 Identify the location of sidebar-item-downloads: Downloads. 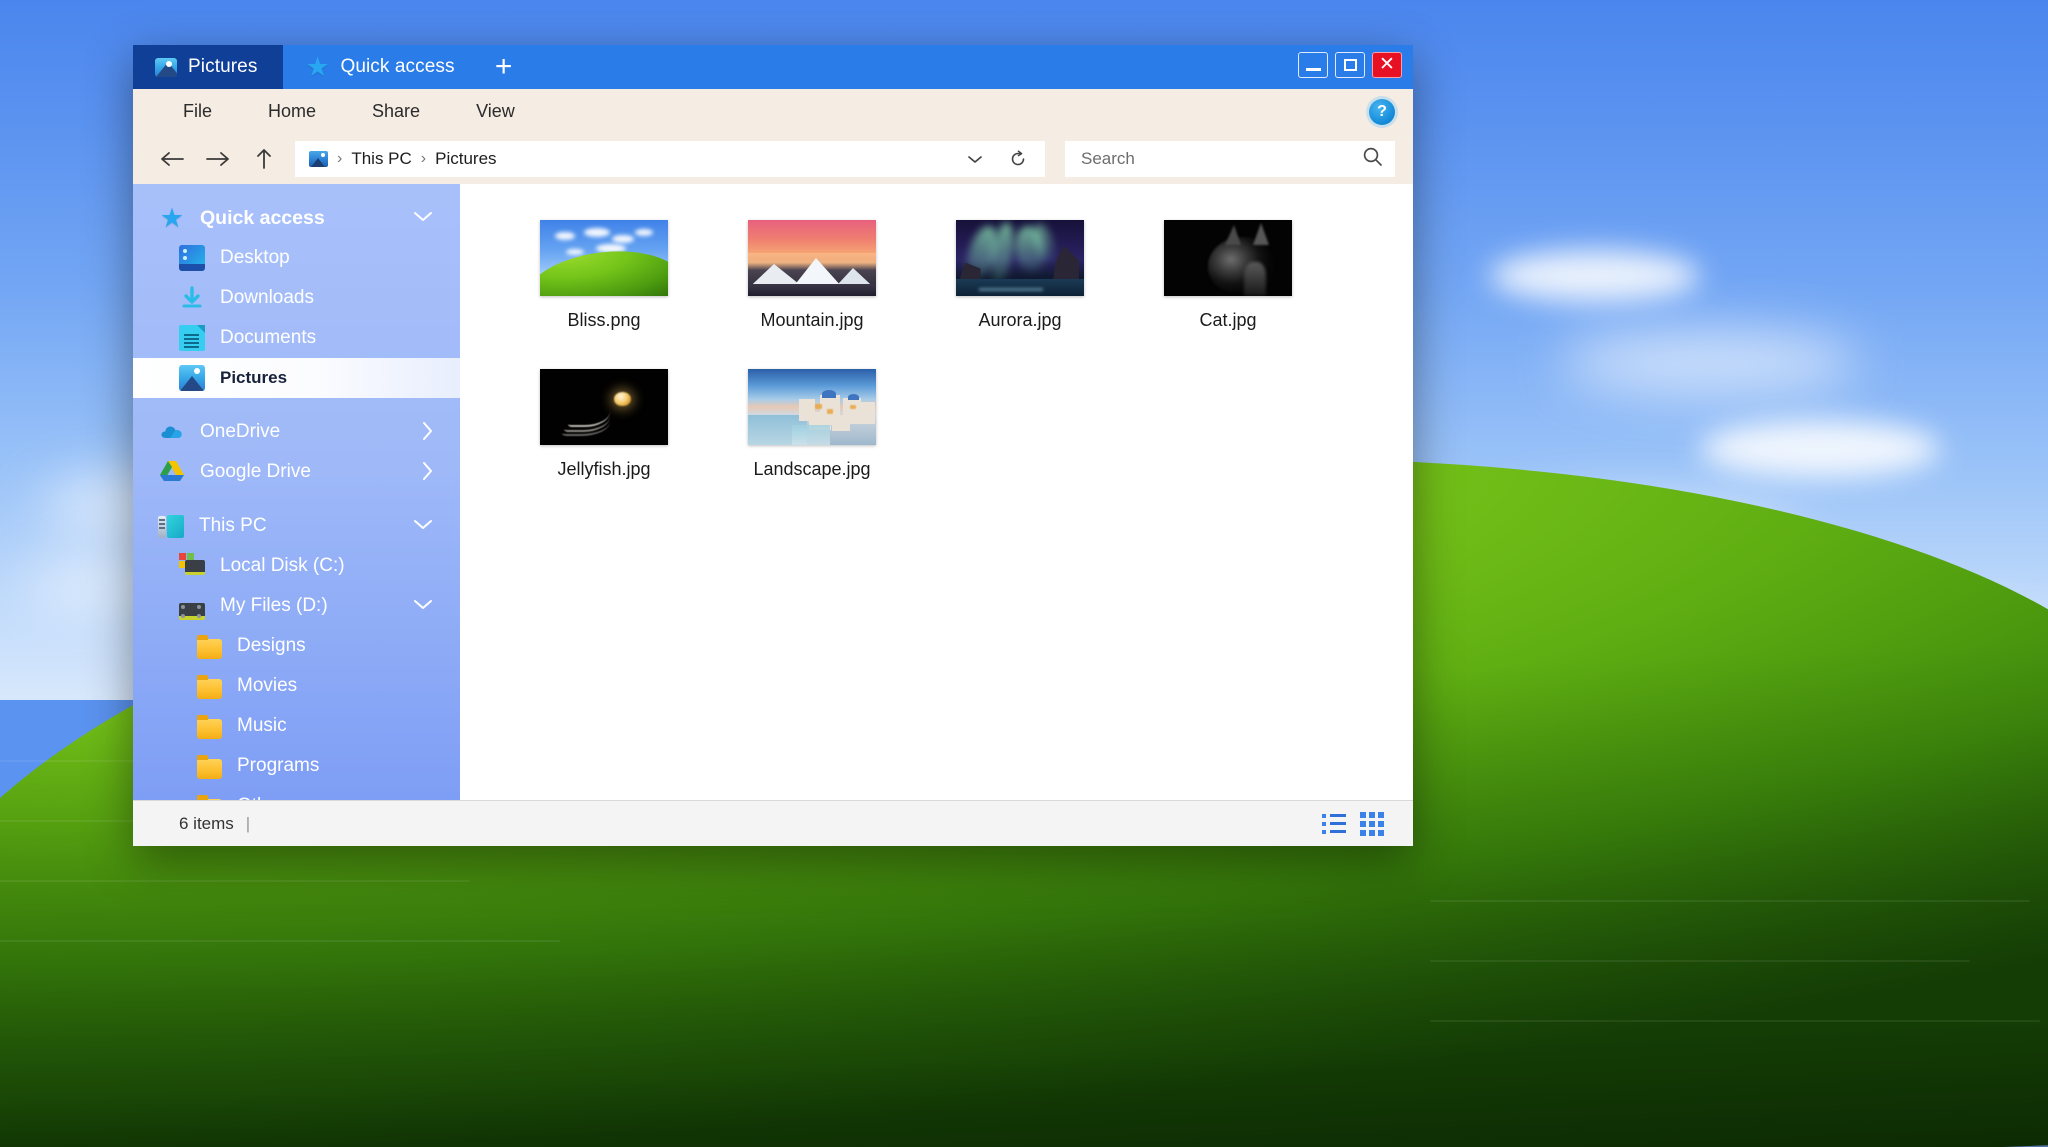
(296, 298).